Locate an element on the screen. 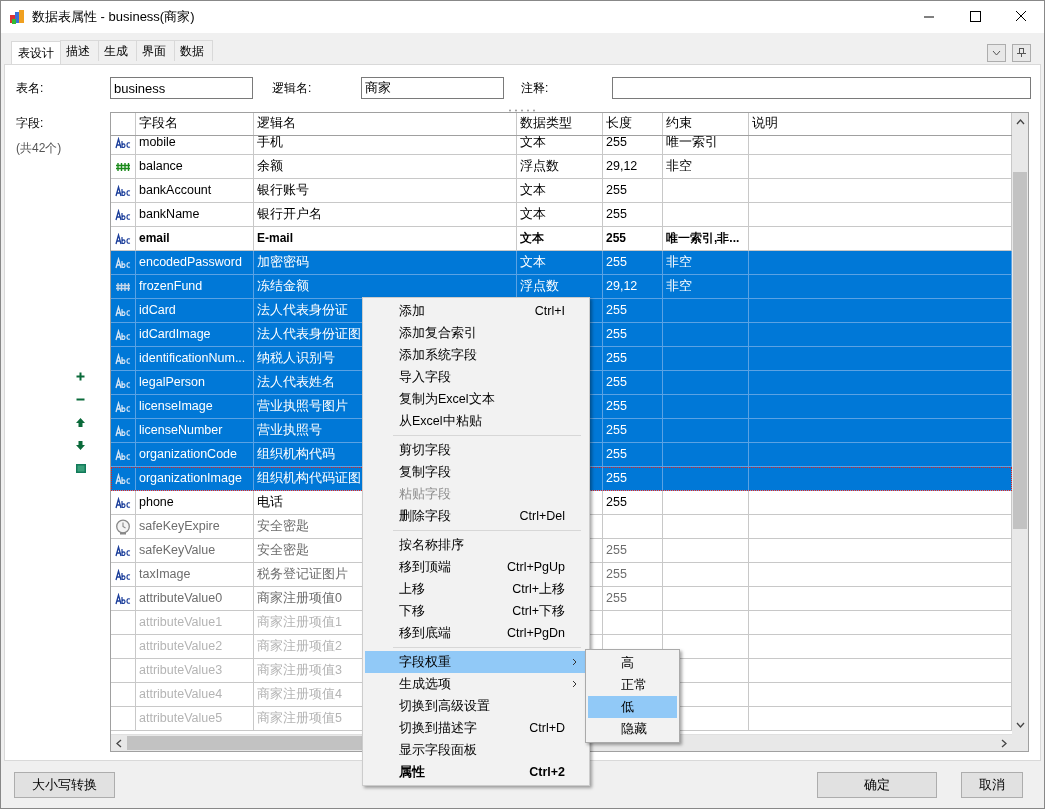 This screenshot has height=809, width=1045. menu-item-label: 添加 is located at coordinates (412, 311).